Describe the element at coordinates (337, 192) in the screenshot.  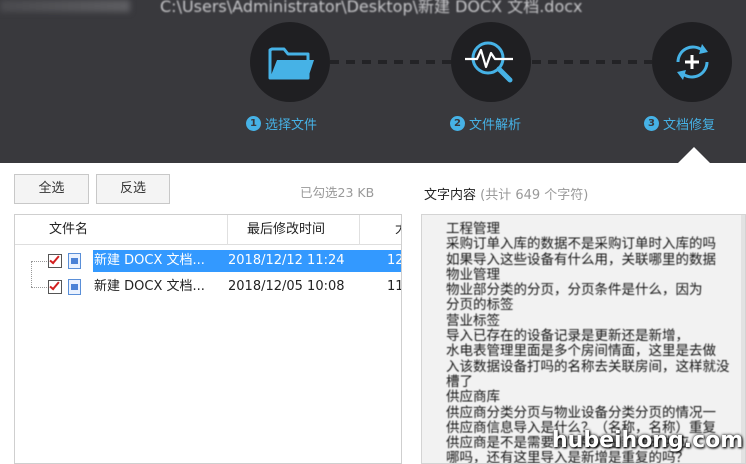
I see `selected-size-label: 已勾选23 KB` at that location.